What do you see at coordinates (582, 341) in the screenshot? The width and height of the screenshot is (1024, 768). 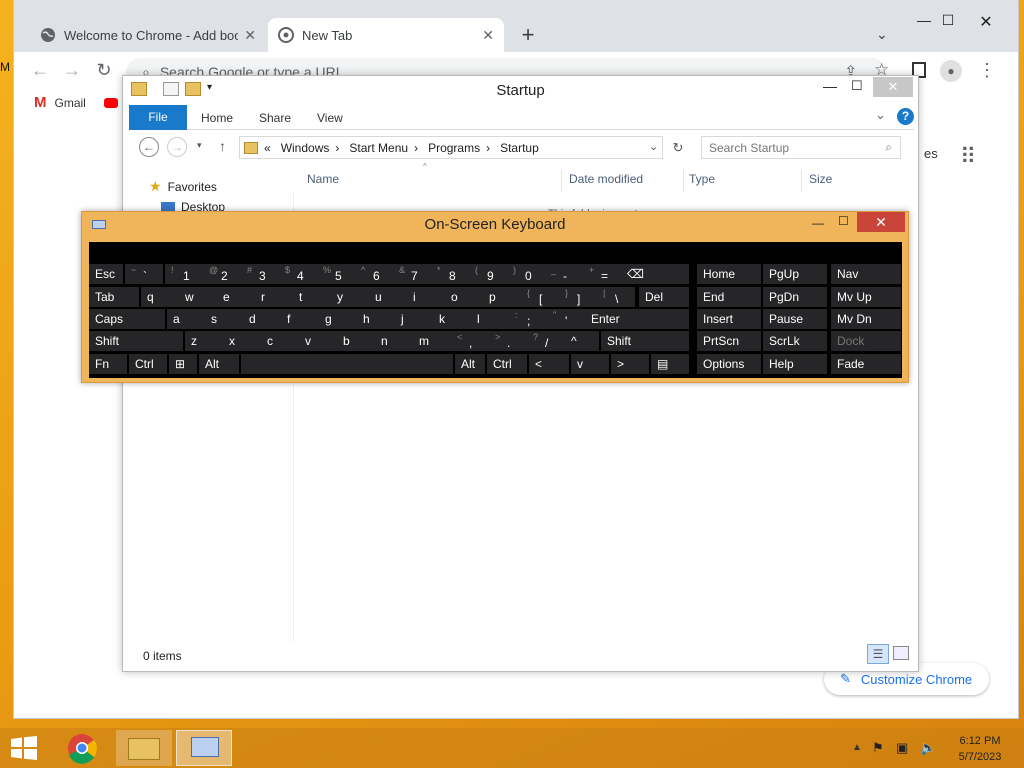 I see `key-symbol: ^` at bounding box center [582, 341].